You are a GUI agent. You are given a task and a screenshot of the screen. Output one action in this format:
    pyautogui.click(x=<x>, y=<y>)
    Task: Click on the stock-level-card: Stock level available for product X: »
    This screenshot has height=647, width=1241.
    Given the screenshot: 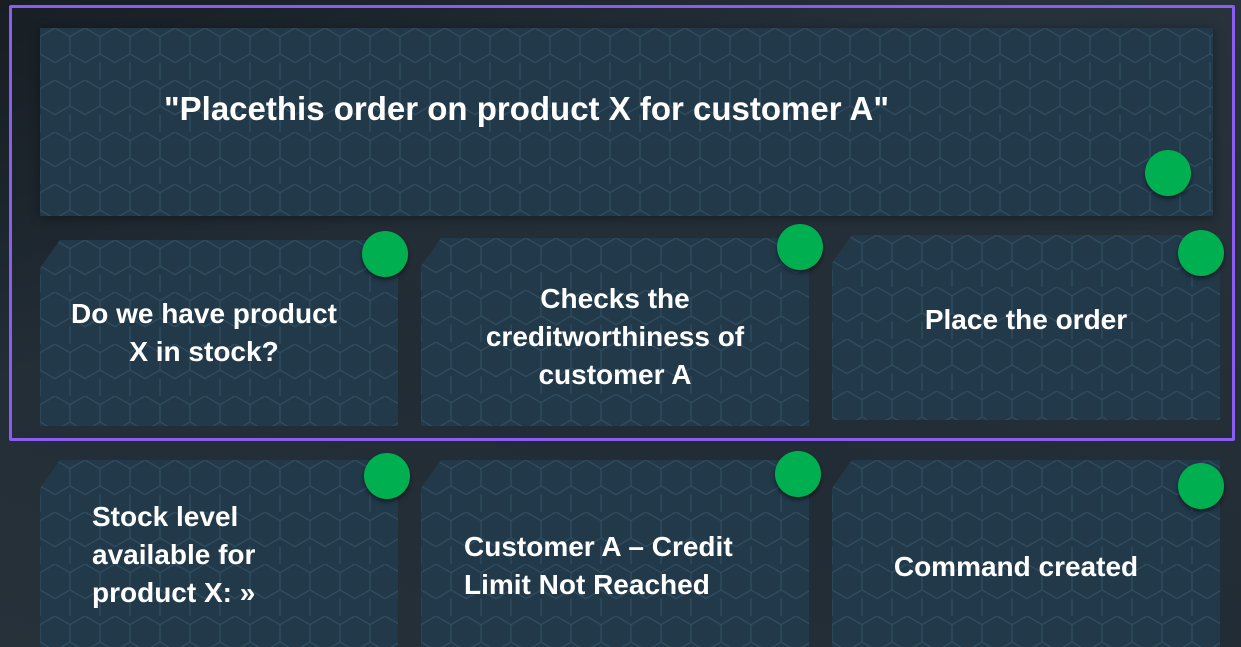 What is the action you would take?
    pyautogui.click(x=219, y=553)
    